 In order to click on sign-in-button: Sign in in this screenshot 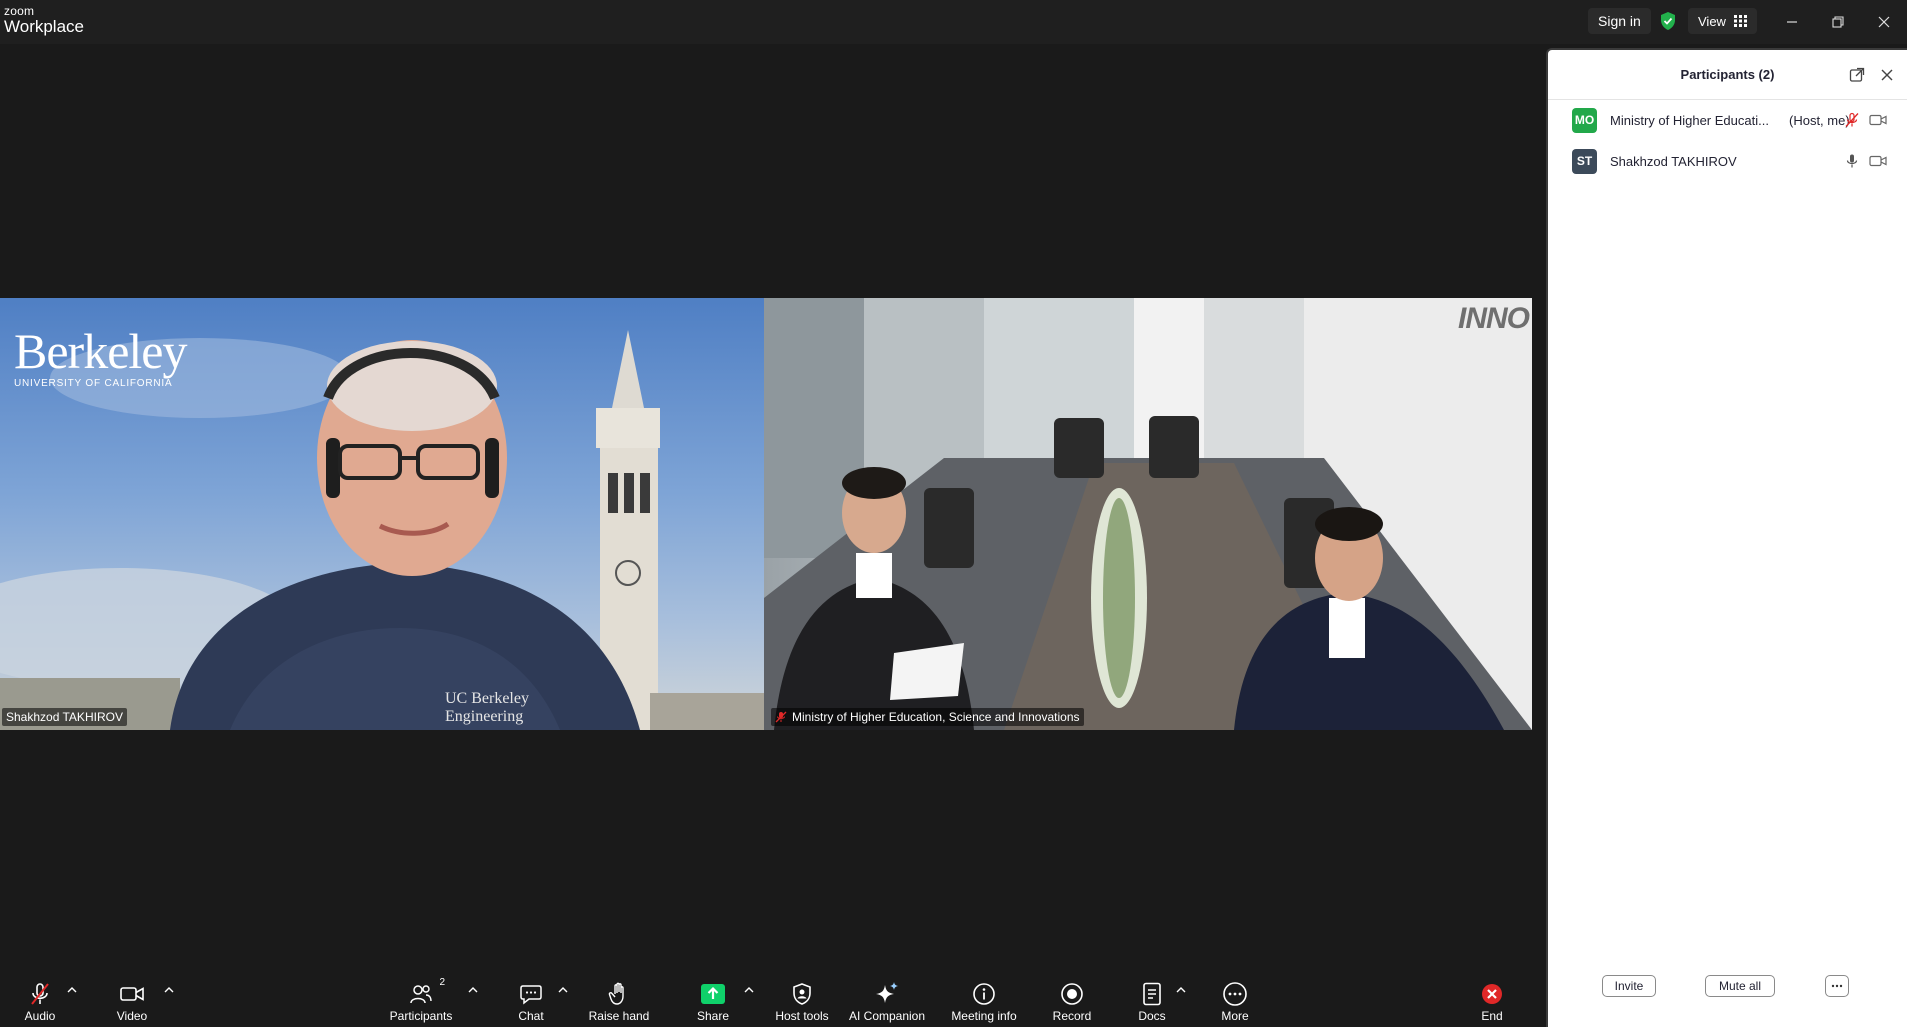, I will do `click(1619, 21)`.